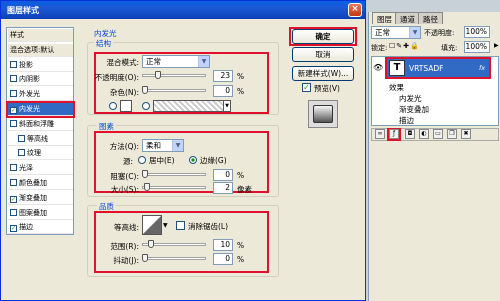 Image resolution: width=500 pixels, height=301 pixels. Describe the element at coordinates (497, 47) in the screenshot. I see `fill-arrow-icon: ▶` at that location.